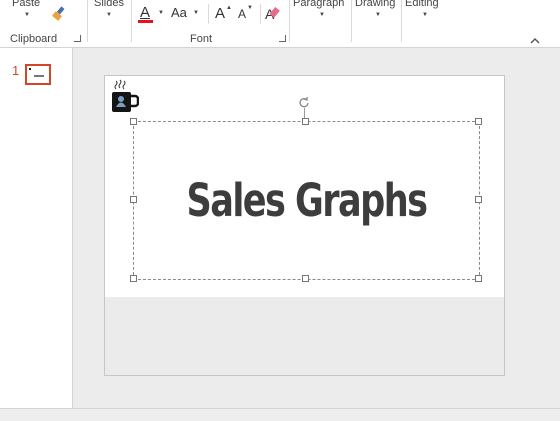 The width and height of the screenshot is (560, 421). What do you see at coordinates (220, 13) in the screenshot?
I see `grow-font-icon: A` at bounding box center [220, 13].